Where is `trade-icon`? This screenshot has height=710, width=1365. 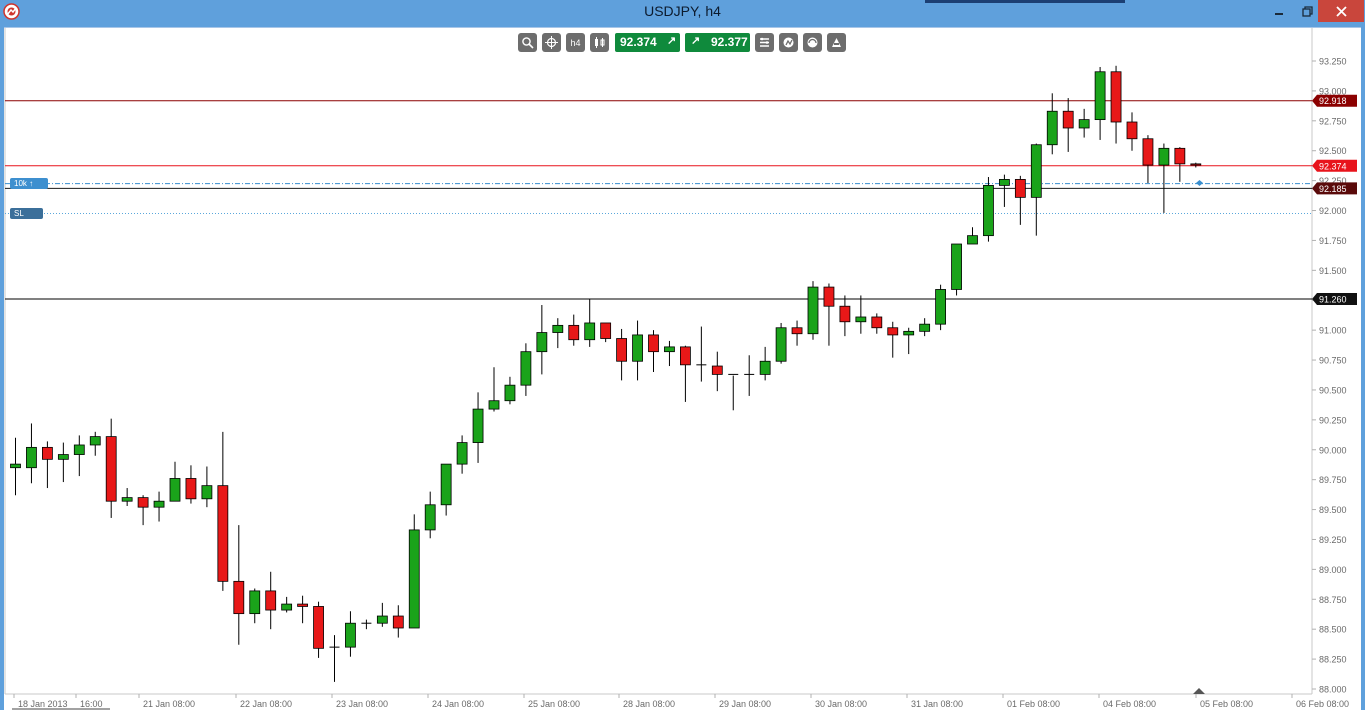 trade-icon is located at coordinates (836, 42).